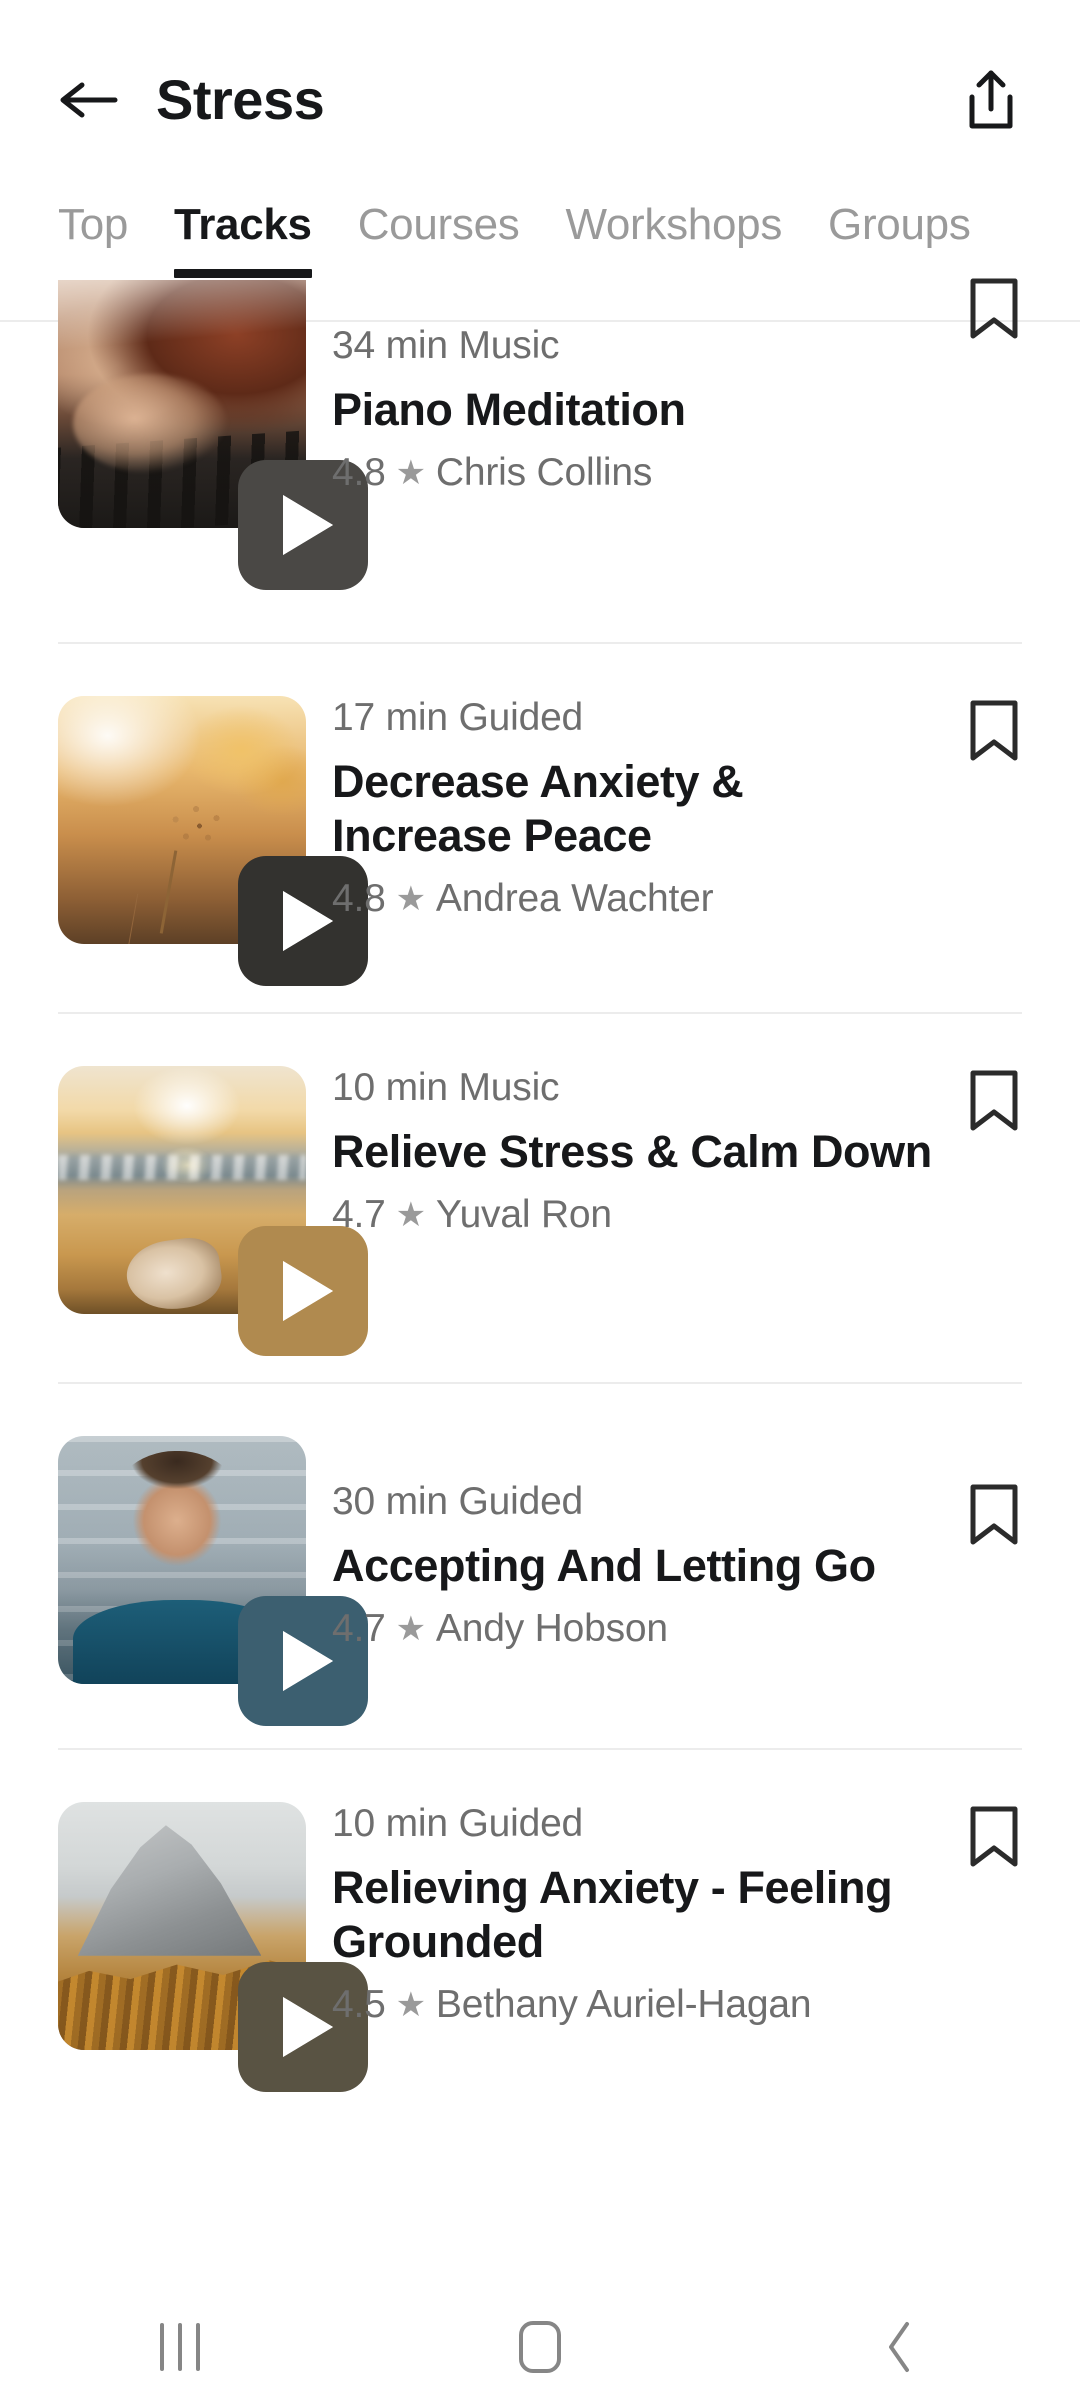 The height and width of the screenshot is (2400, 1080). What do you see at coordinates (509, 409) in the screenshot?
I see `track-title: Piano Meditation` at bounding box center [509, 409].